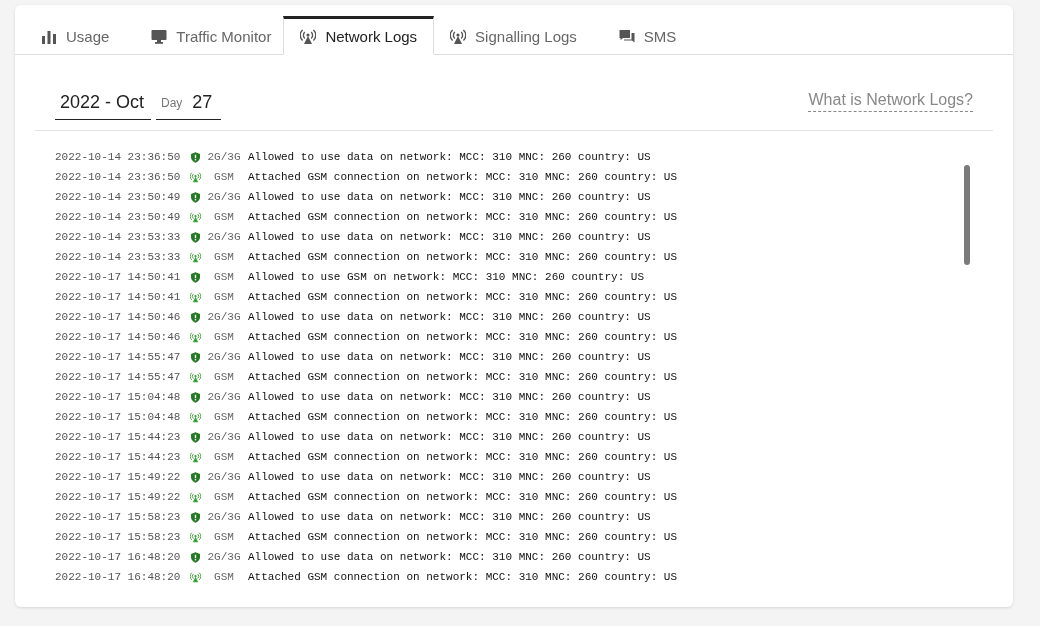 This screenshot has width=1040, height=626. What do you see at coordinates (188, 103) in the screenshot?
I see `day-field: Day 27` at bounding box center [188, 103].